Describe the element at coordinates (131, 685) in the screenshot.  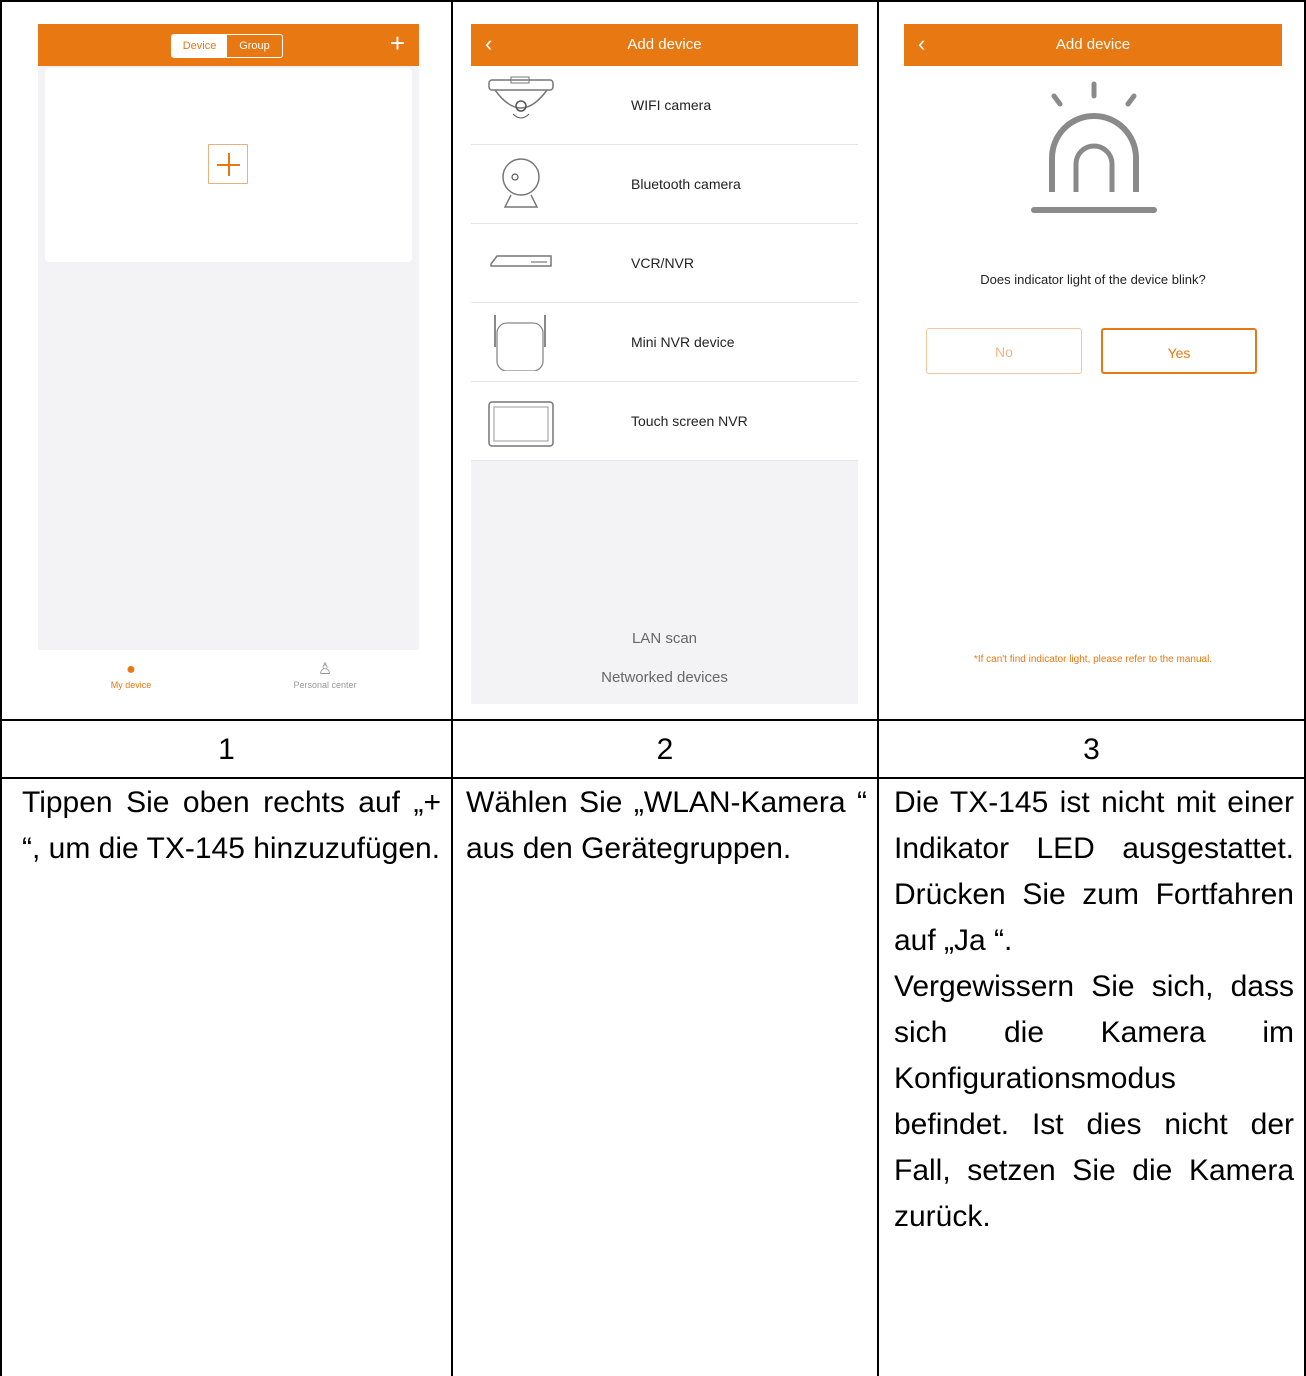
I see `tab-my-device-label: My device` at that location.